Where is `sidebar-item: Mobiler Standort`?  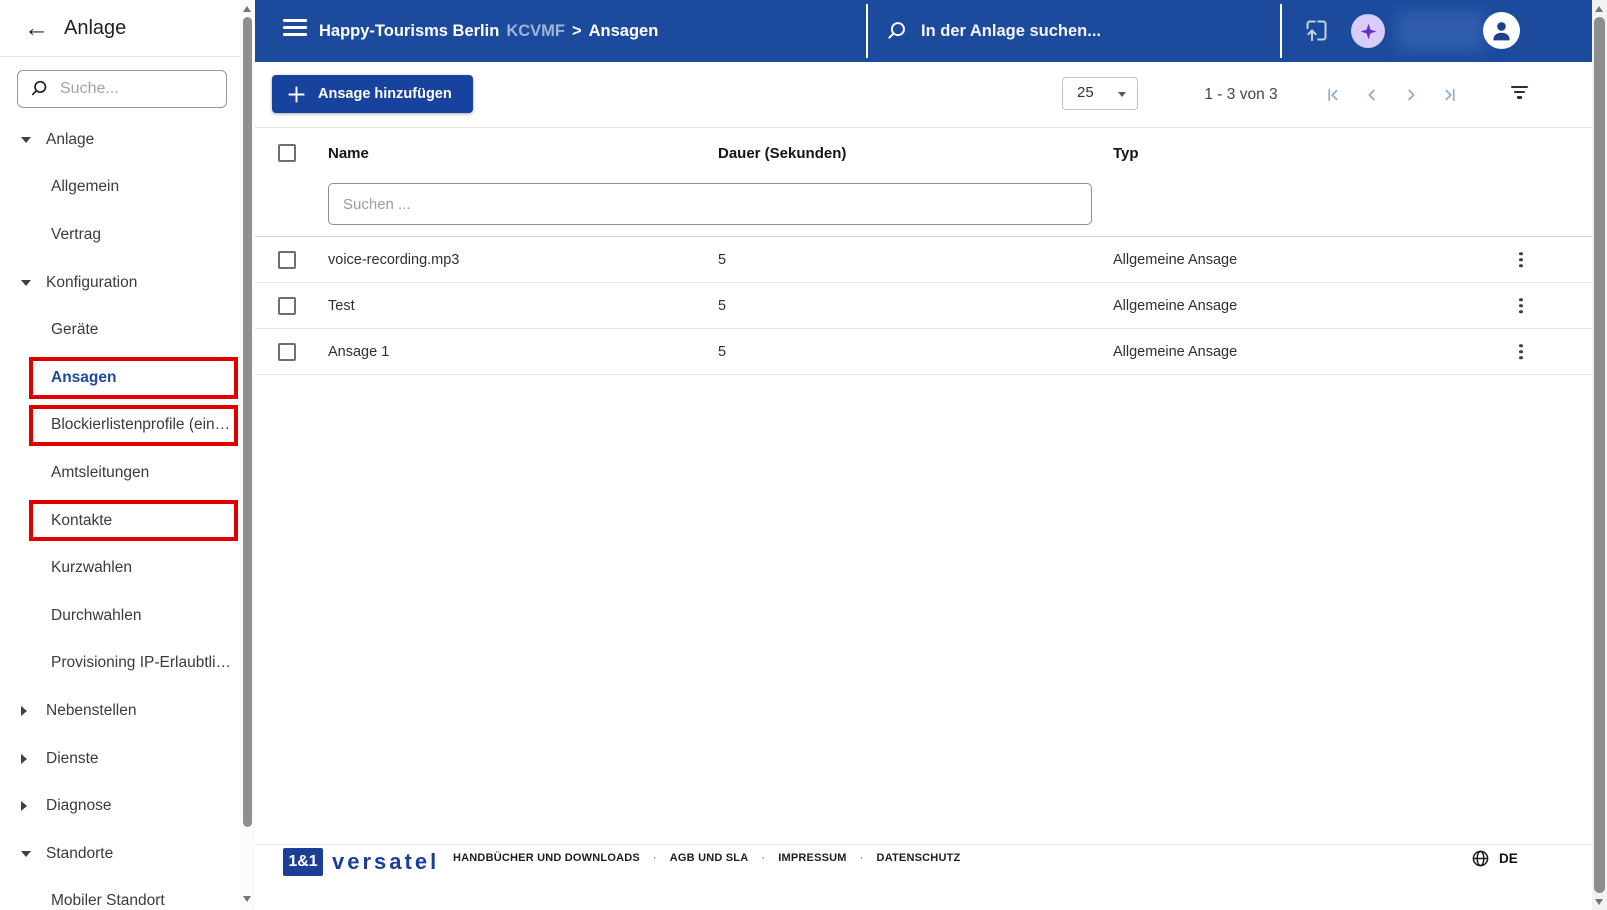 sidebar-item: Mobiler Standort is located at coordinates (120, 894).